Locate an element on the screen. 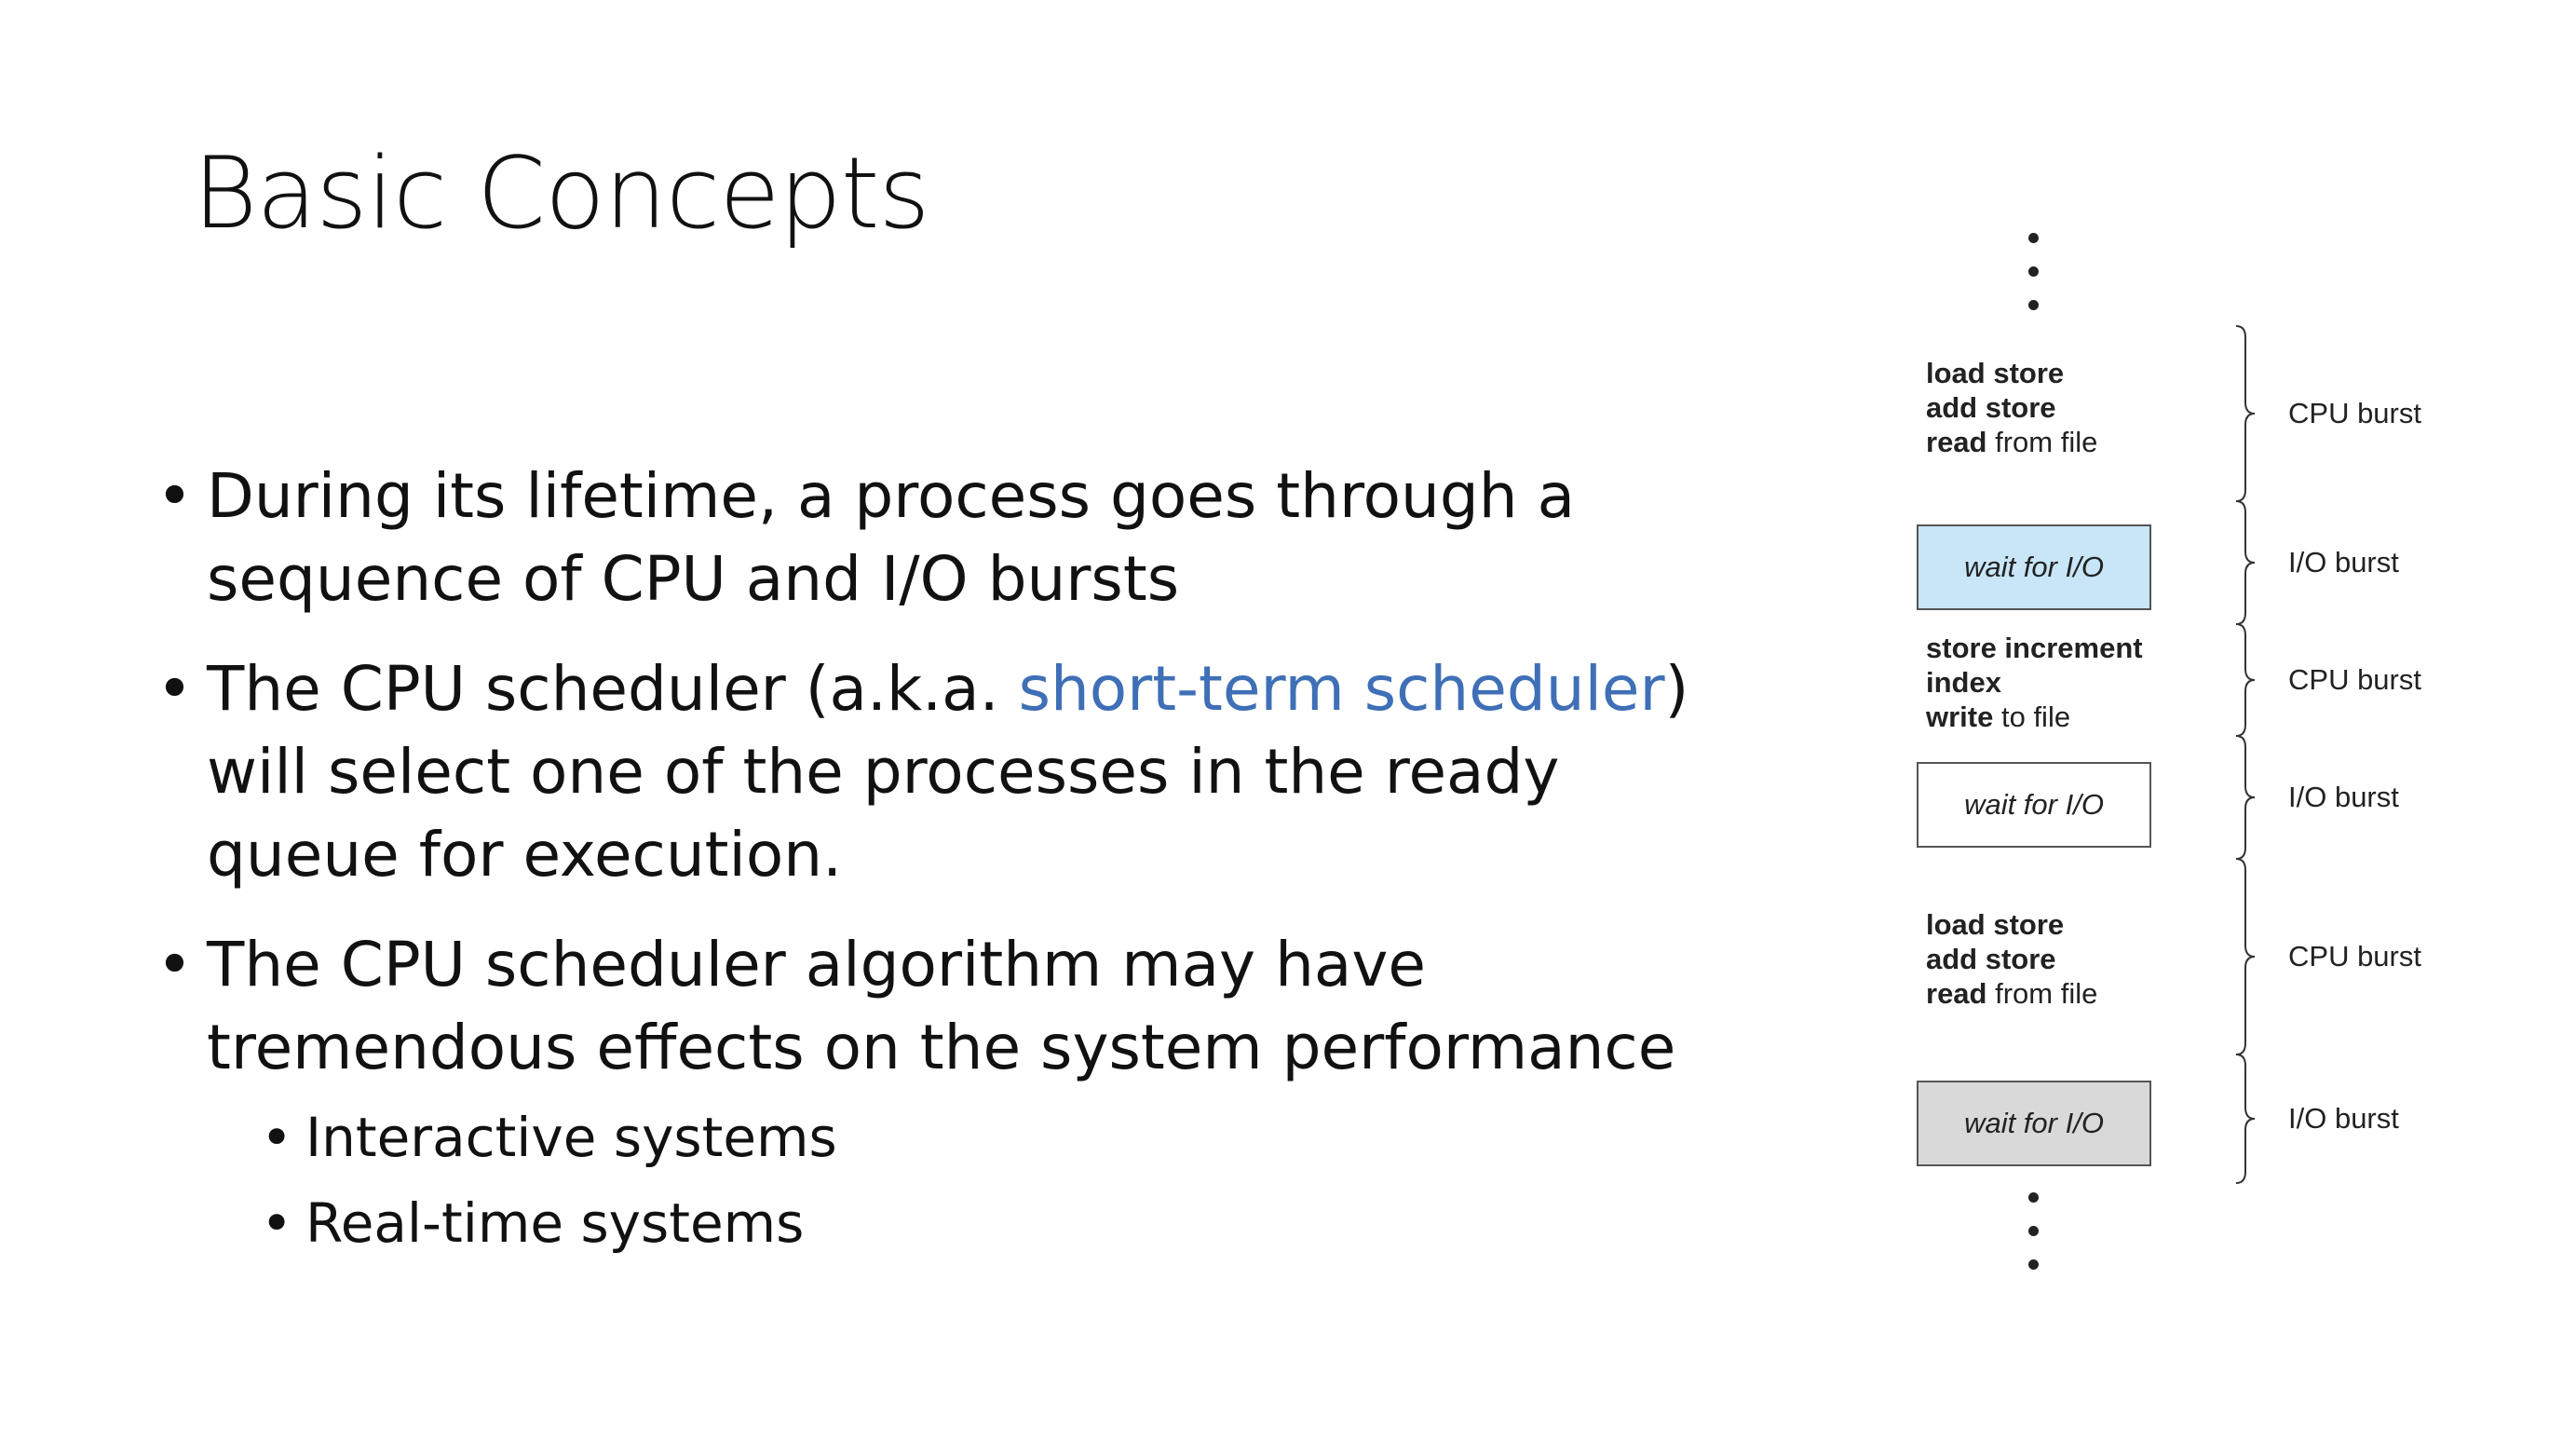 This screenshot has height=1442, width=2576. instruction-text: to file is located at coordinates (2032, 717).